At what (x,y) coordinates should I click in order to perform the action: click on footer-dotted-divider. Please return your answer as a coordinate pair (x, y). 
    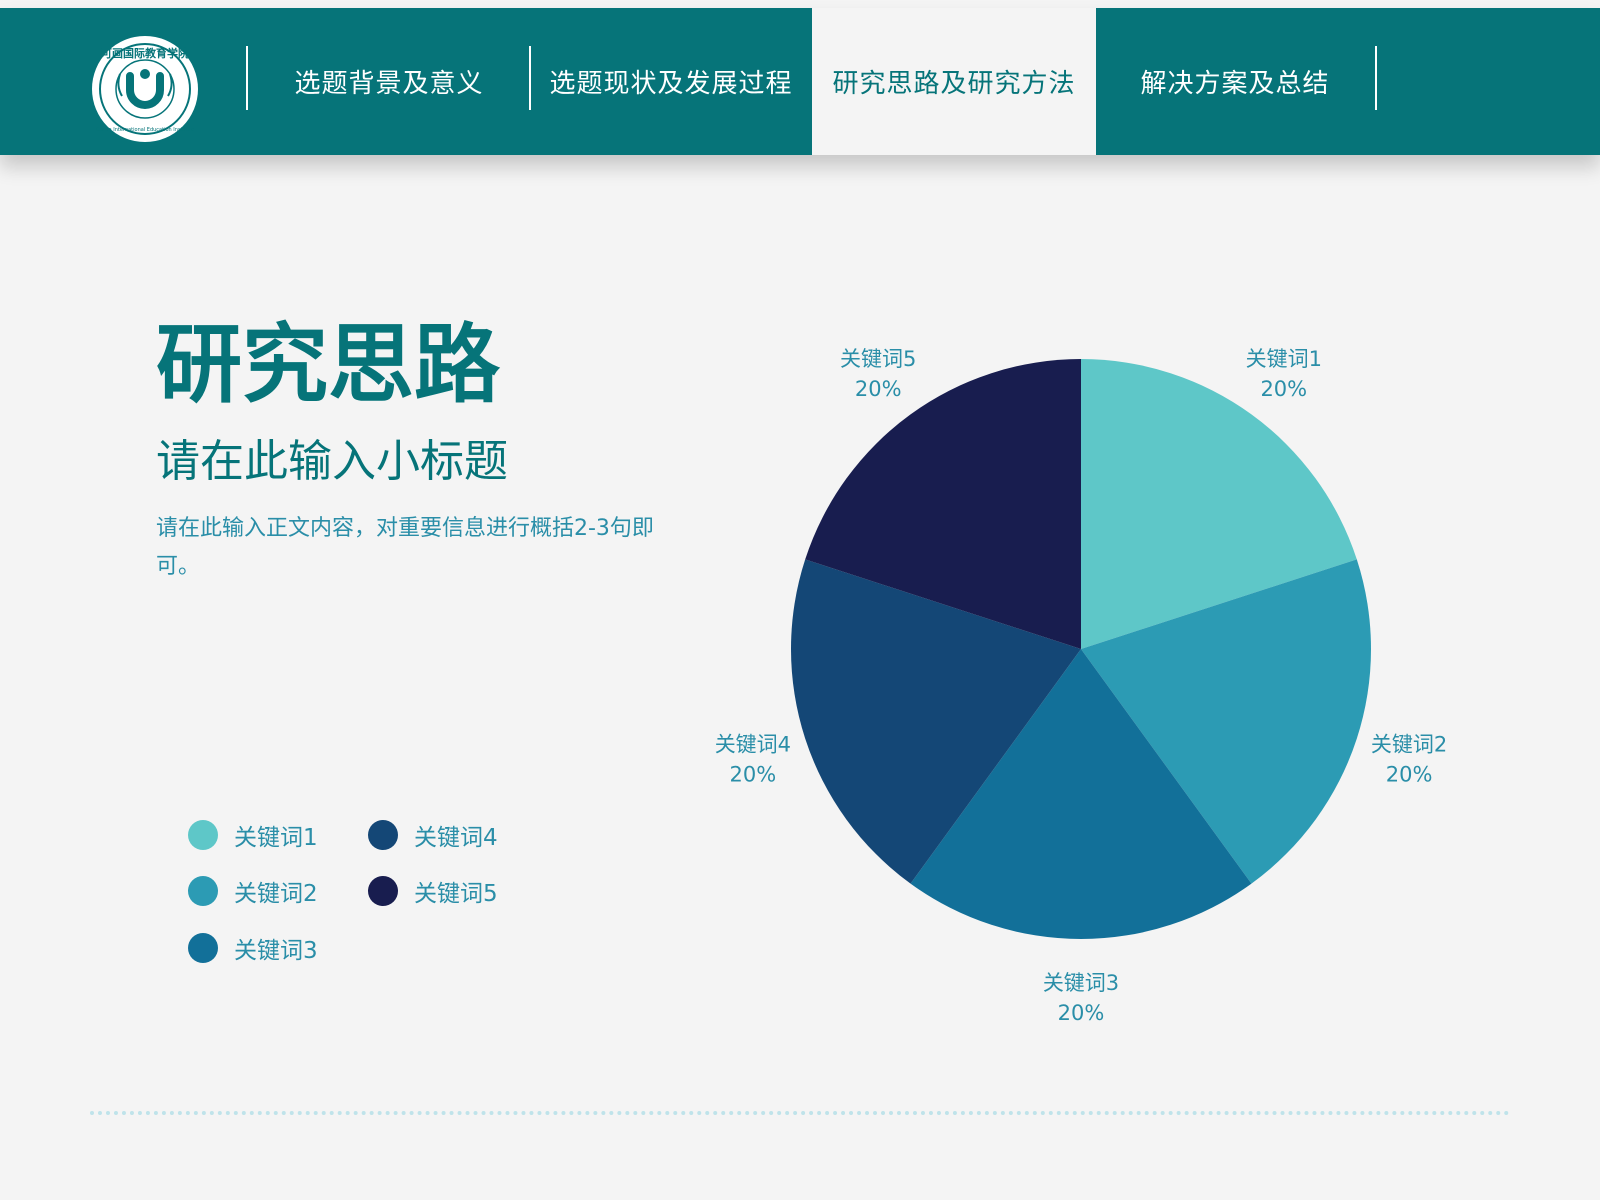
    Looking at the image, I should click on (800, 1113).